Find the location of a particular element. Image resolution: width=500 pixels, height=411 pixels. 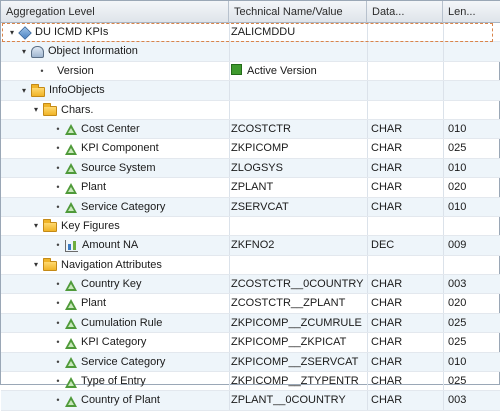

tree-row: • Amount NA ZKFNO2 DEC 009 is located at coordinates (250, 246).